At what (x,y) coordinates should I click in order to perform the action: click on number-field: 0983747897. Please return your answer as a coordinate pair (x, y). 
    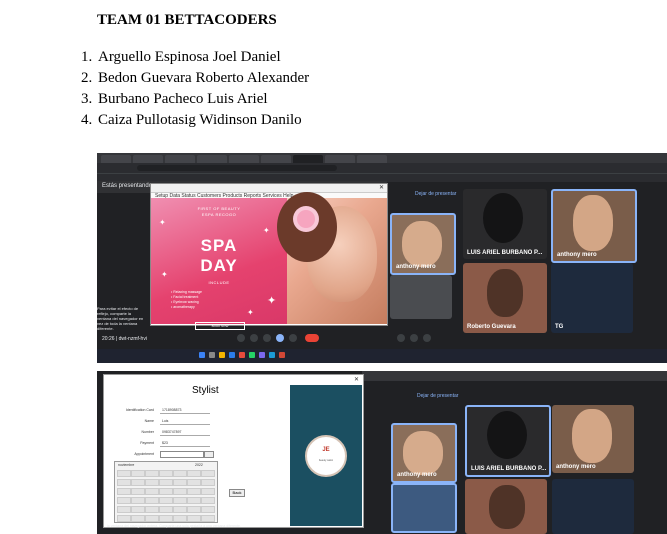
    Looking at the image, I should click on (171, 432).